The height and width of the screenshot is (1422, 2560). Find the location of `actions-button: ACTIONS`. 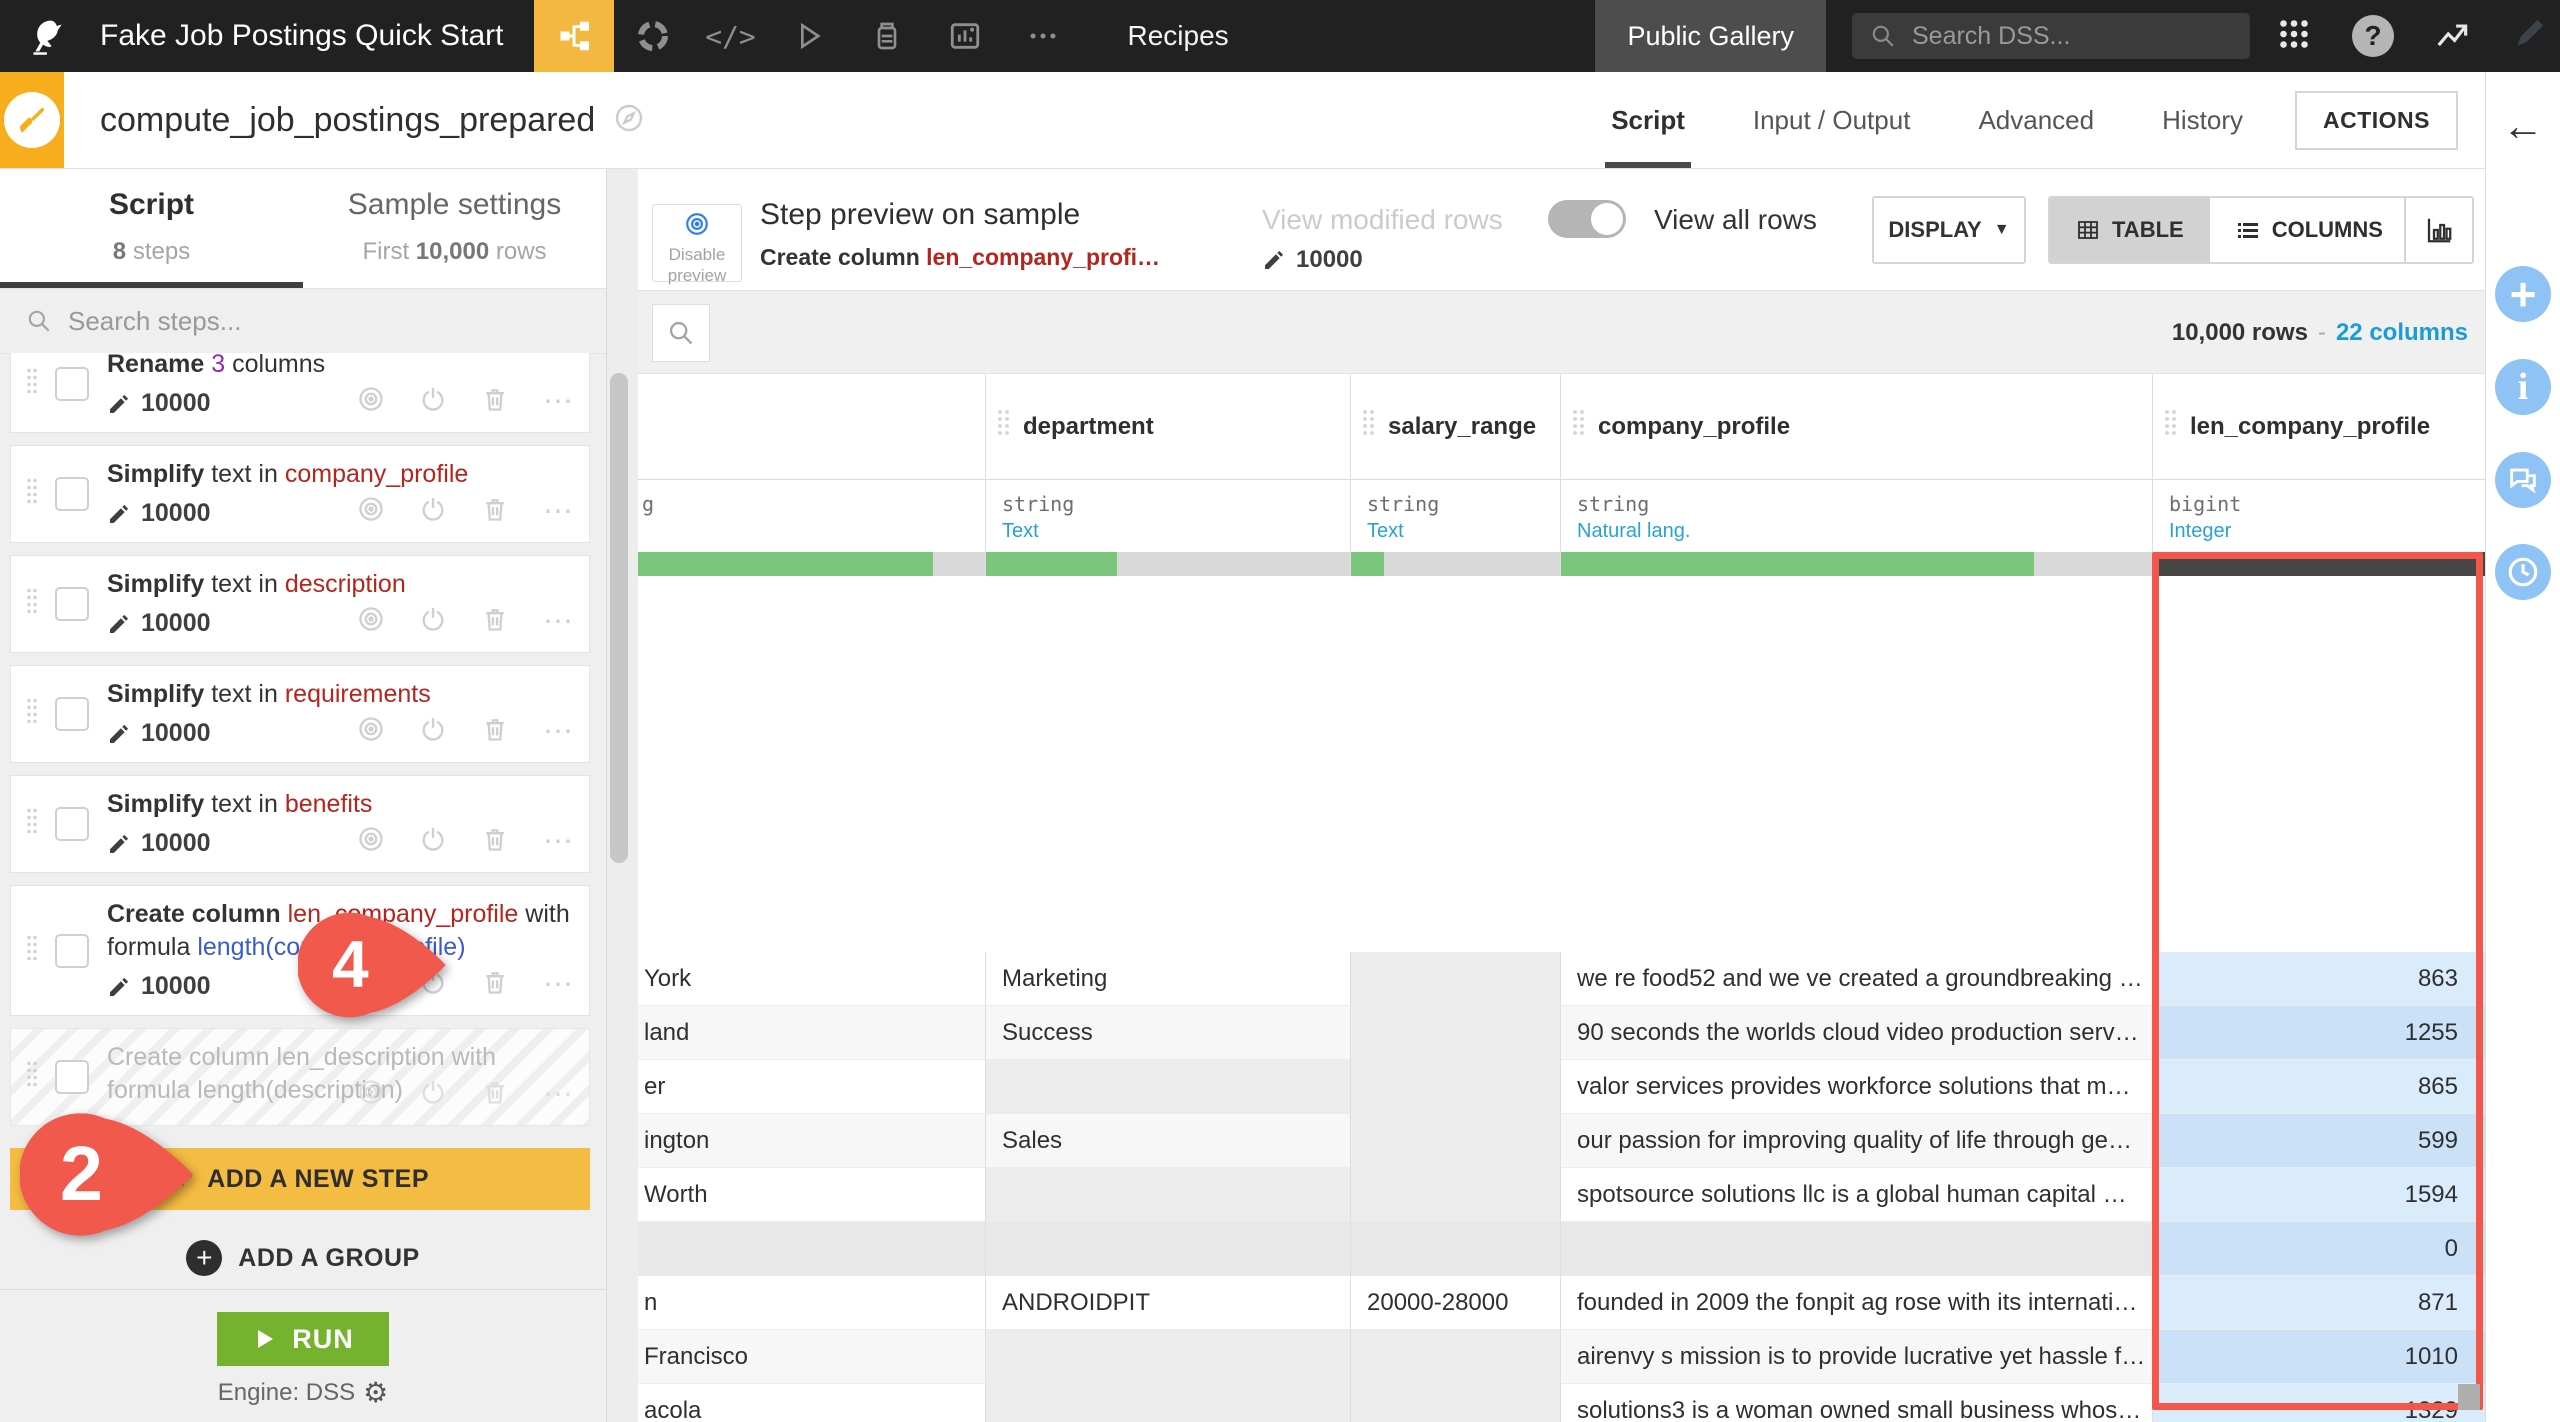

actions-button: ACTIONS is located at coordinates (2376, 120).